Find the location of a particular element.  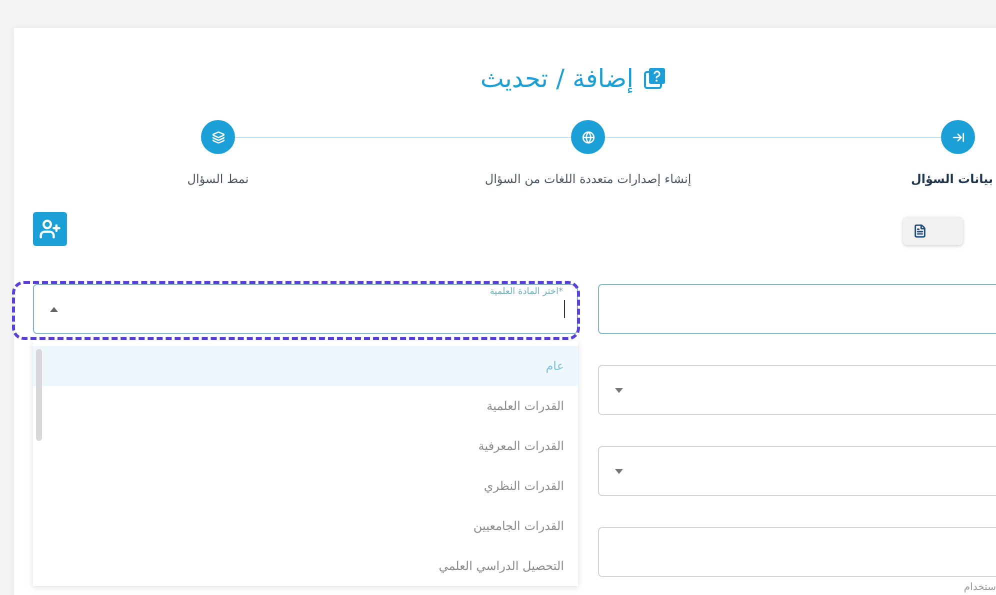

document-button is located at coordinates (933, 231).